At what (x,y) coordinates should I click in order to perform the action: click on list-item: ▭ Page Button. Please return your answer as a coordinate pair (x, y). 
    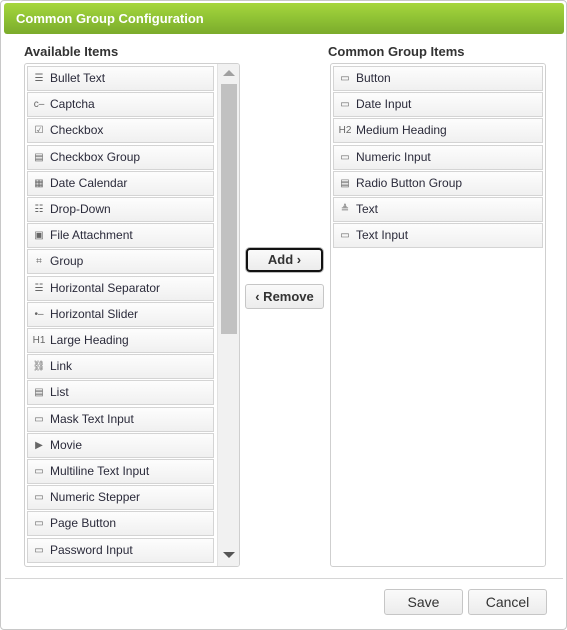
    Looking at the image, I should click on (120, 524).